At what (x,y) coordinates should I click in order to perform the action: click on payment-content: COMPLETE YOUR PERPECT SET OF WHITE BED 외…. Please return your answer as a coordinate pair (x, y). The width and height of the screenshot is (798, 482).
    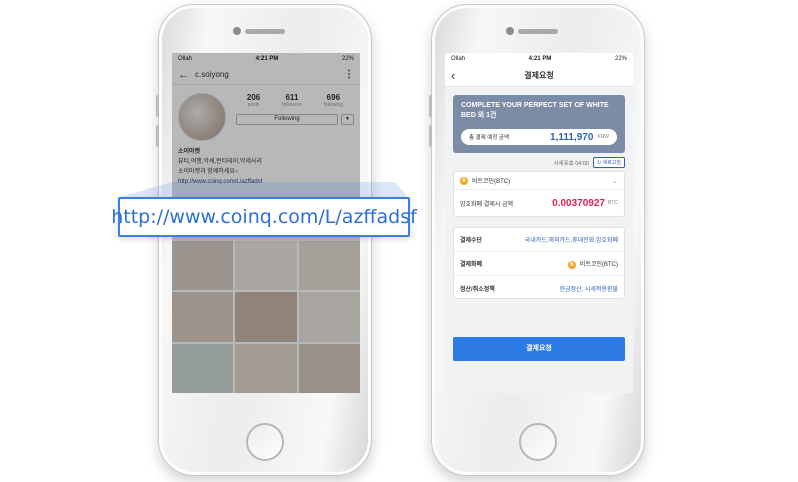
    Looking at the image, I should click on (539, 240).